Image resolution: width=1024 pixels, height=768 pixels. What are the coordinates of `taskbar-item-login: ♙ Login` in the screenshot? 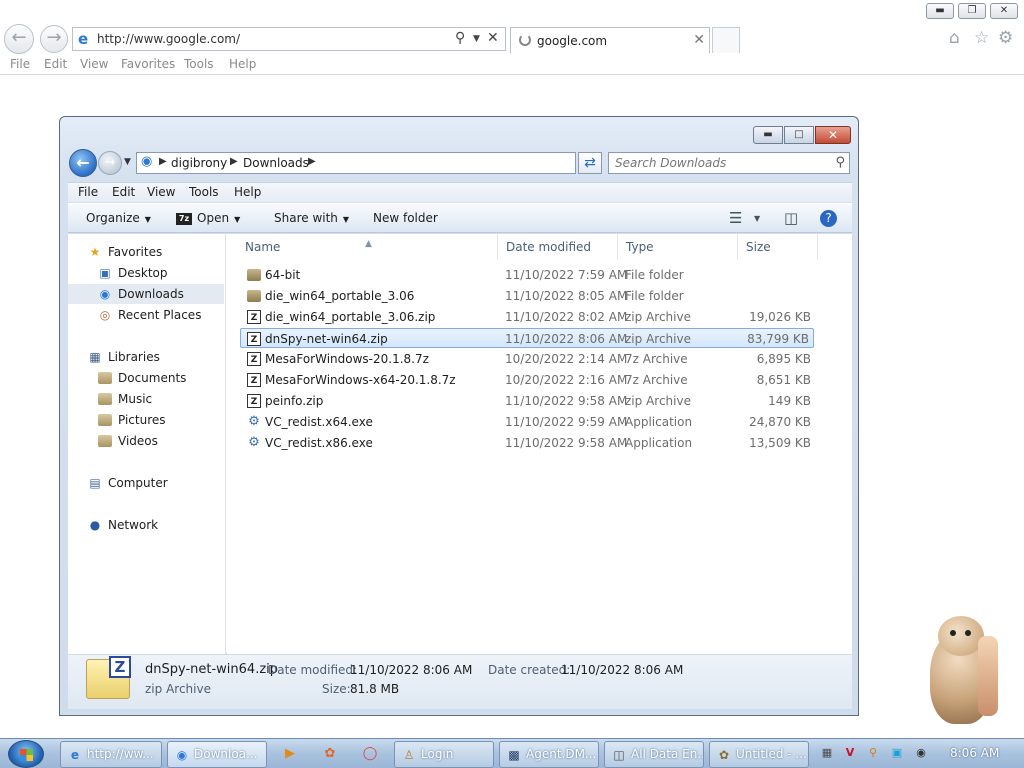 It's located at (444, 754).